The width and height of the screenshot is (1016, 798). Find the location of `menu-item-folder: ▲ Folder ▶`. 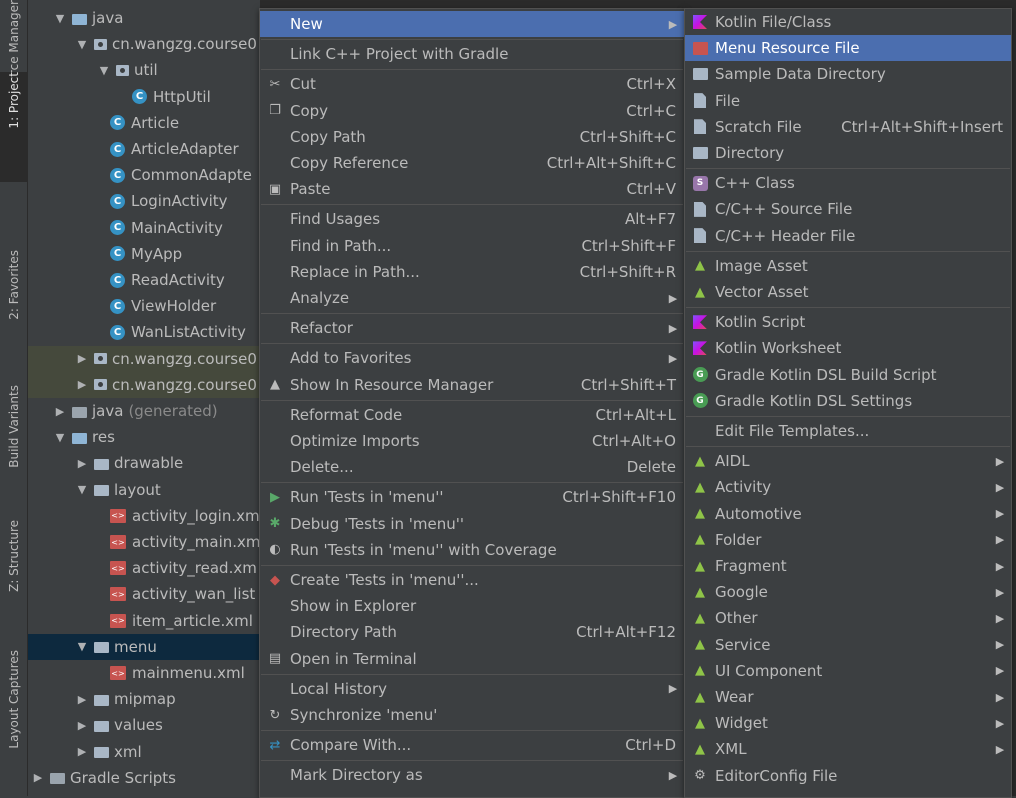

menu-item-folder: ▲ Folder ▶ is located at coordinates (848, 540).